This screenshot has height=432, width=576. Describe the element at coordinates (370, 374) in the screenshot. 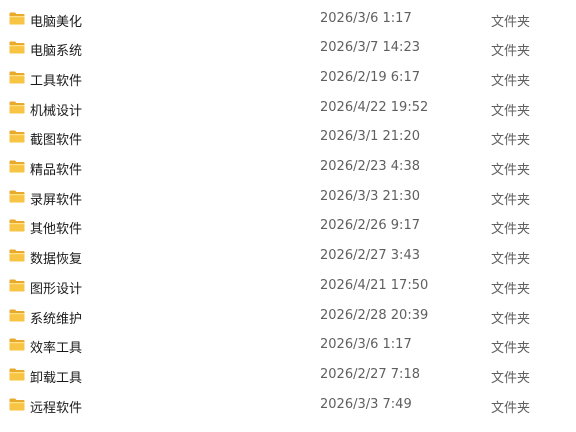

I see `modified-date: 2026/2/27 7:18` at that location.